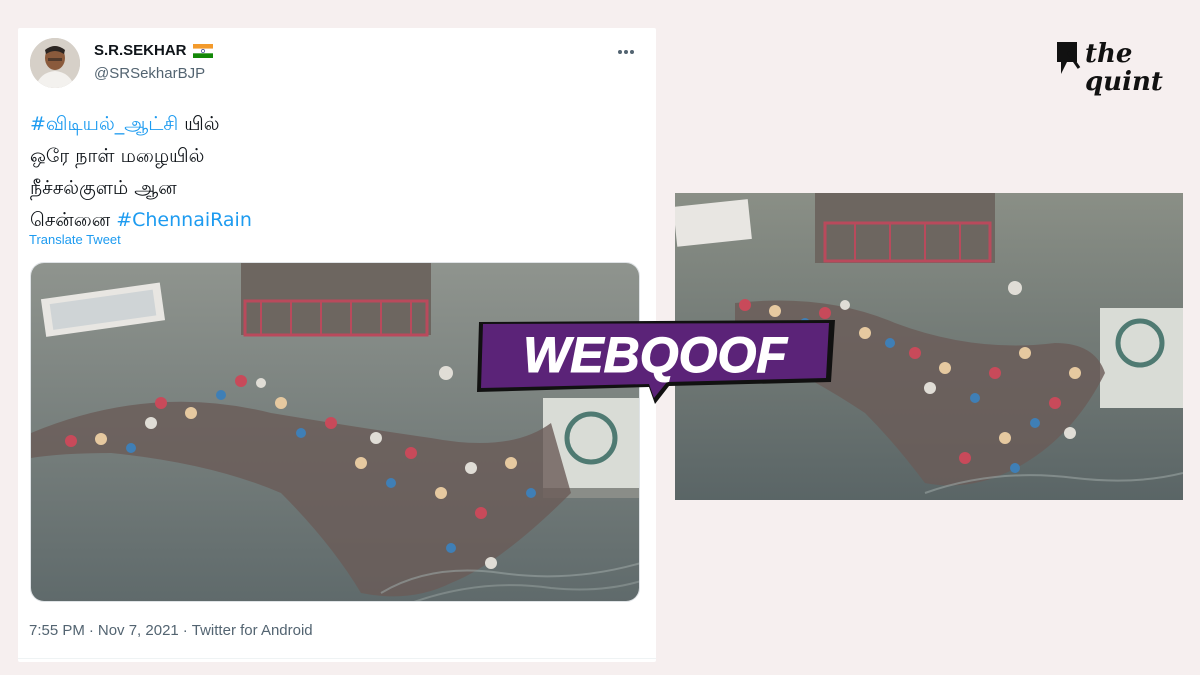  What do you see at coordinates (1069, 58) in the screenshot?
I see `quint-speech-icon` at bounding box center [1069, 58].